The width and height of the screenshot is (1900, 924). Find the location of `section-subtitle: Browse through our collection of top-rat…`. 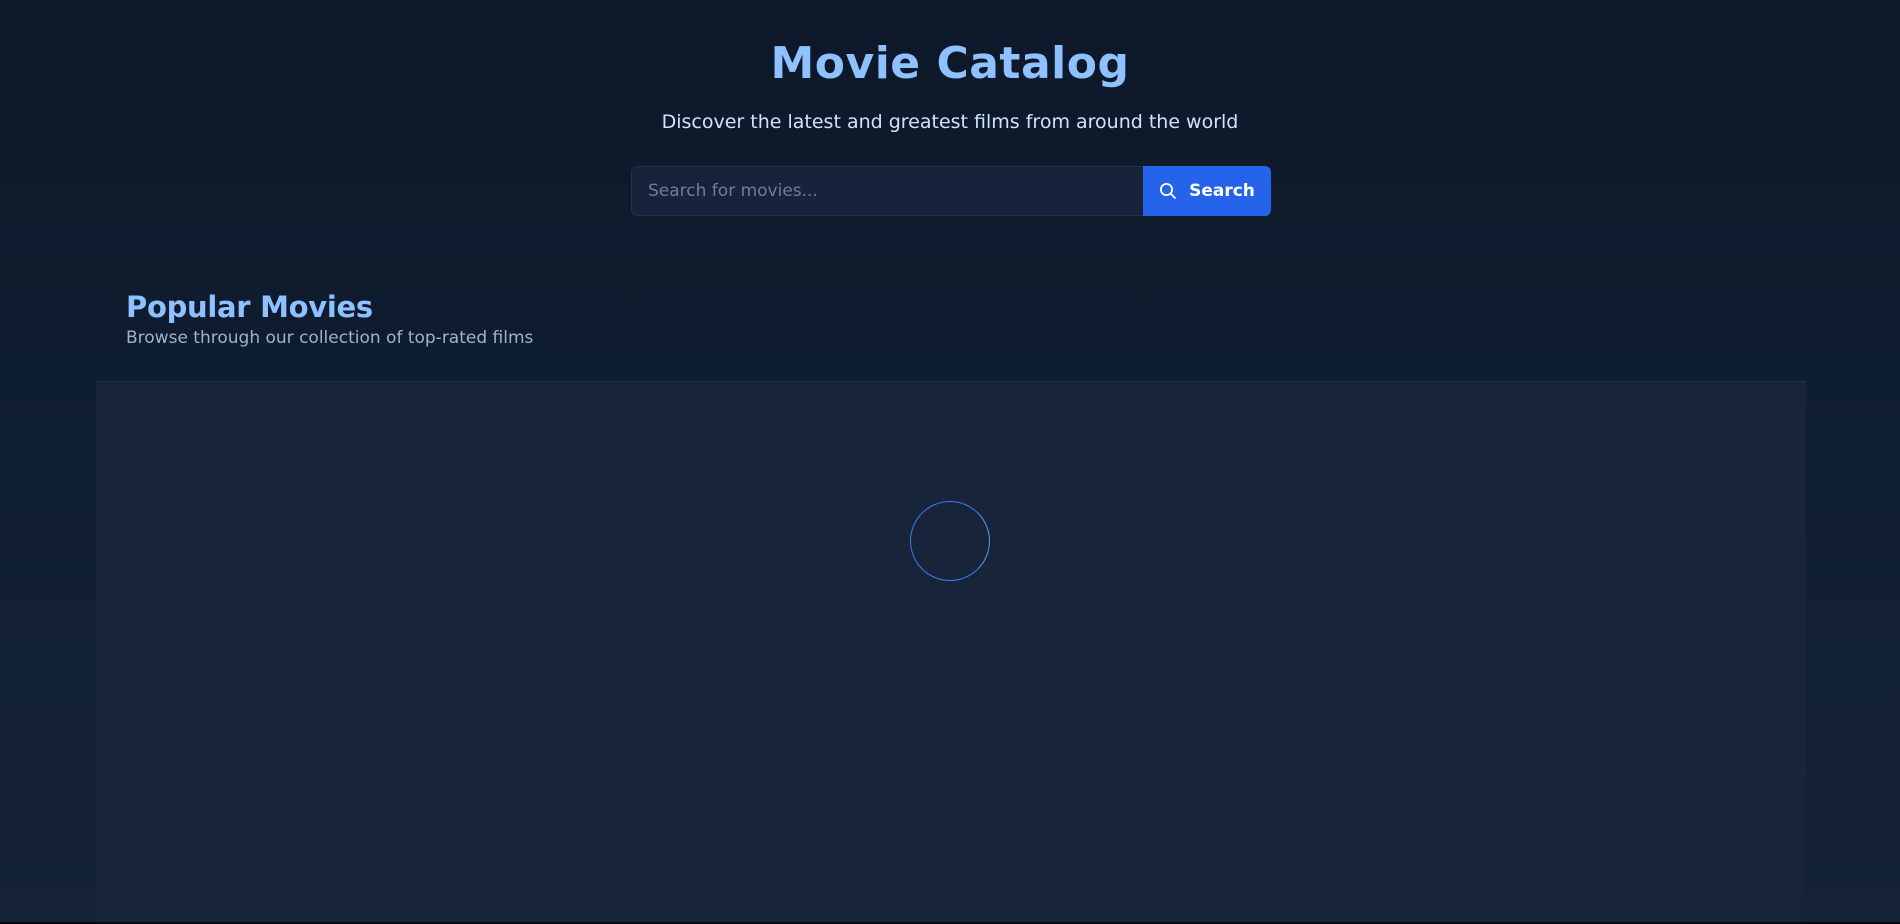

section-subtitle: Browse through our collection of top-rat… is located at coordinates (330, 338).